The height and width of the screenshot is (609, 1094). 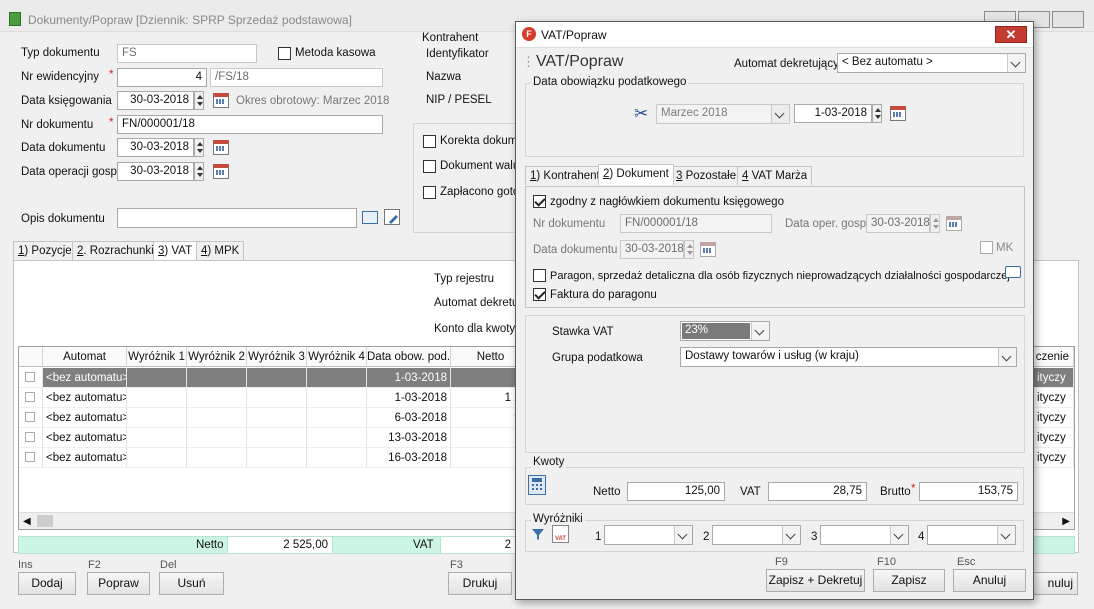 I want to click on scroll-thumb, so click(x=45, y=521).